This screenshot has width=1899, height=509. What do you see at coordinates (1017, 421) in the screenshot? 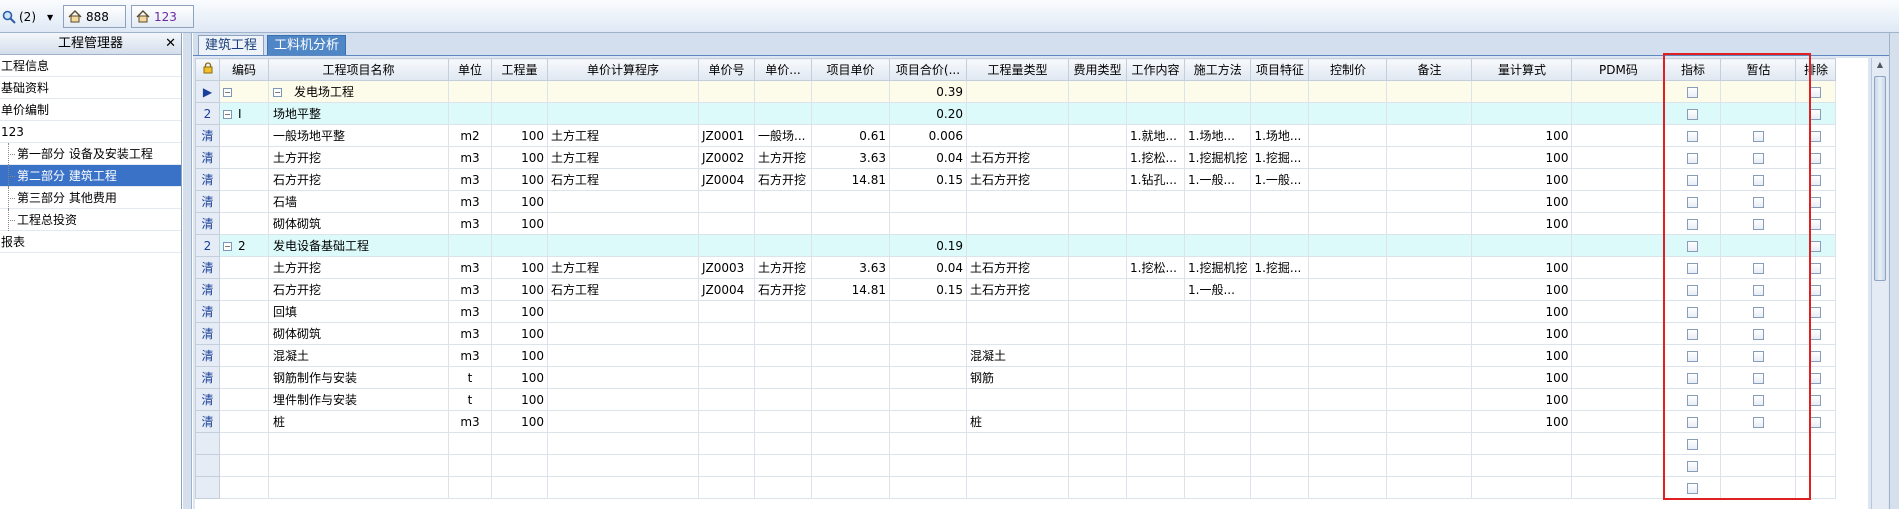
I see `cell-qtype: 桩` at bounding box center [1017, 421].